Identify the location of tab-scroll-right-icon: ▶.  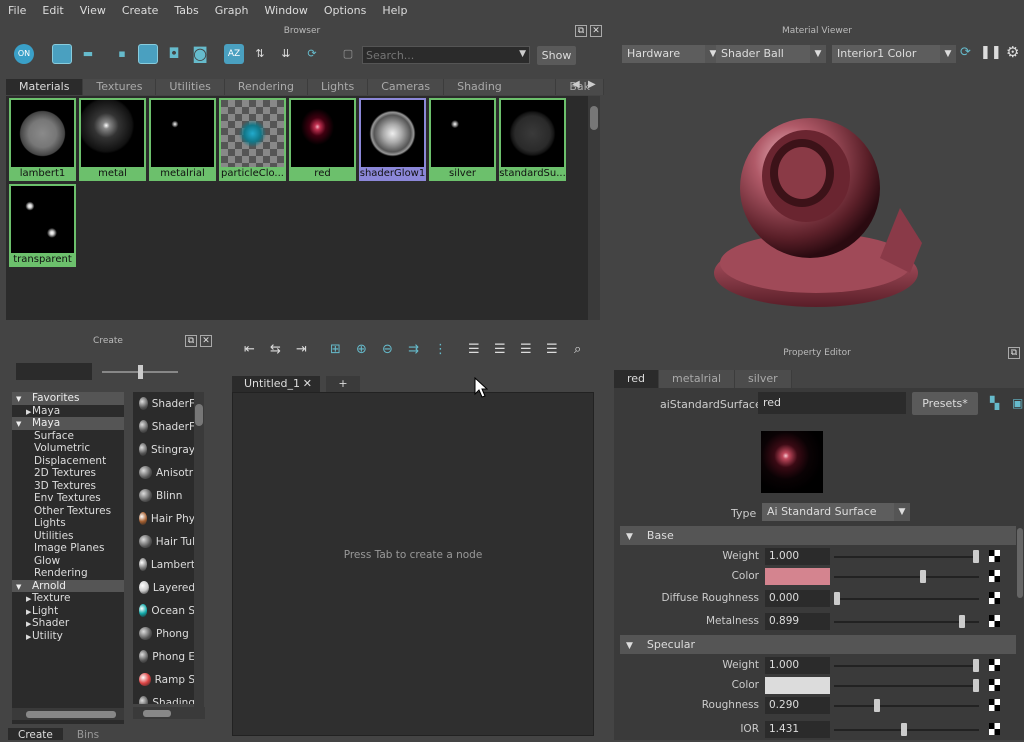
(592, 84).